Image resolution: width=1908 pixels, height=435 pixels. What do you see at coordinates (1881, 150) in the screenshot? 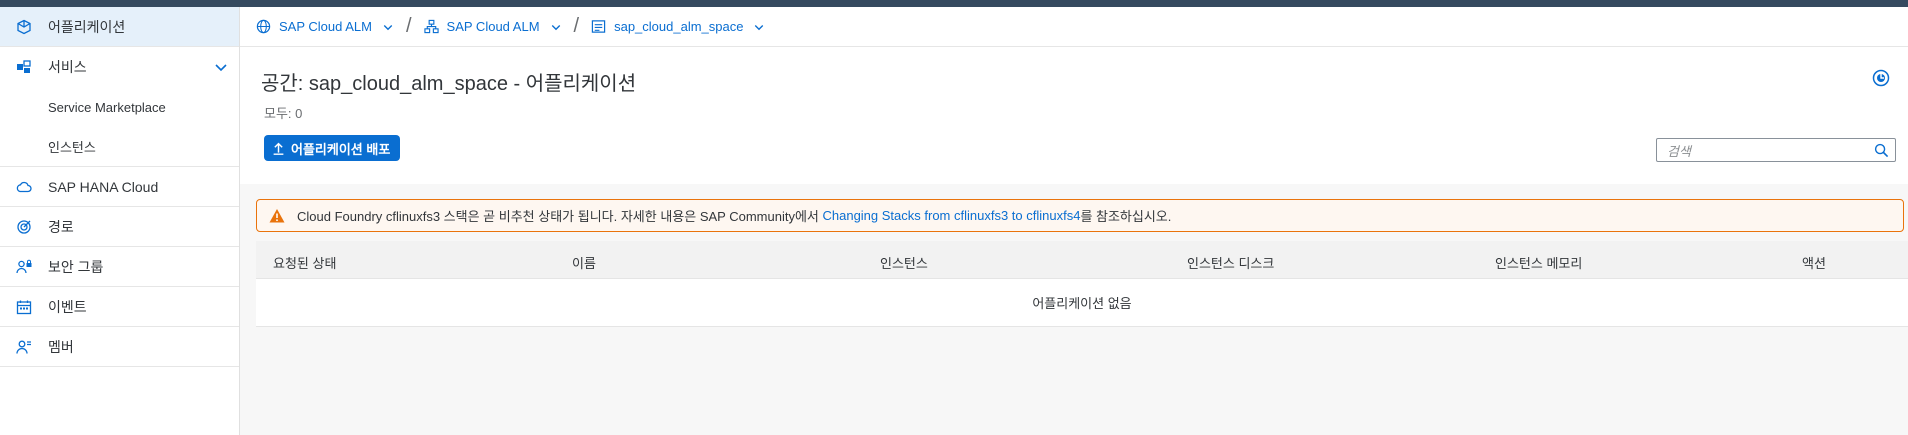
I see `search-icon` at bounding box center [1881, 150].